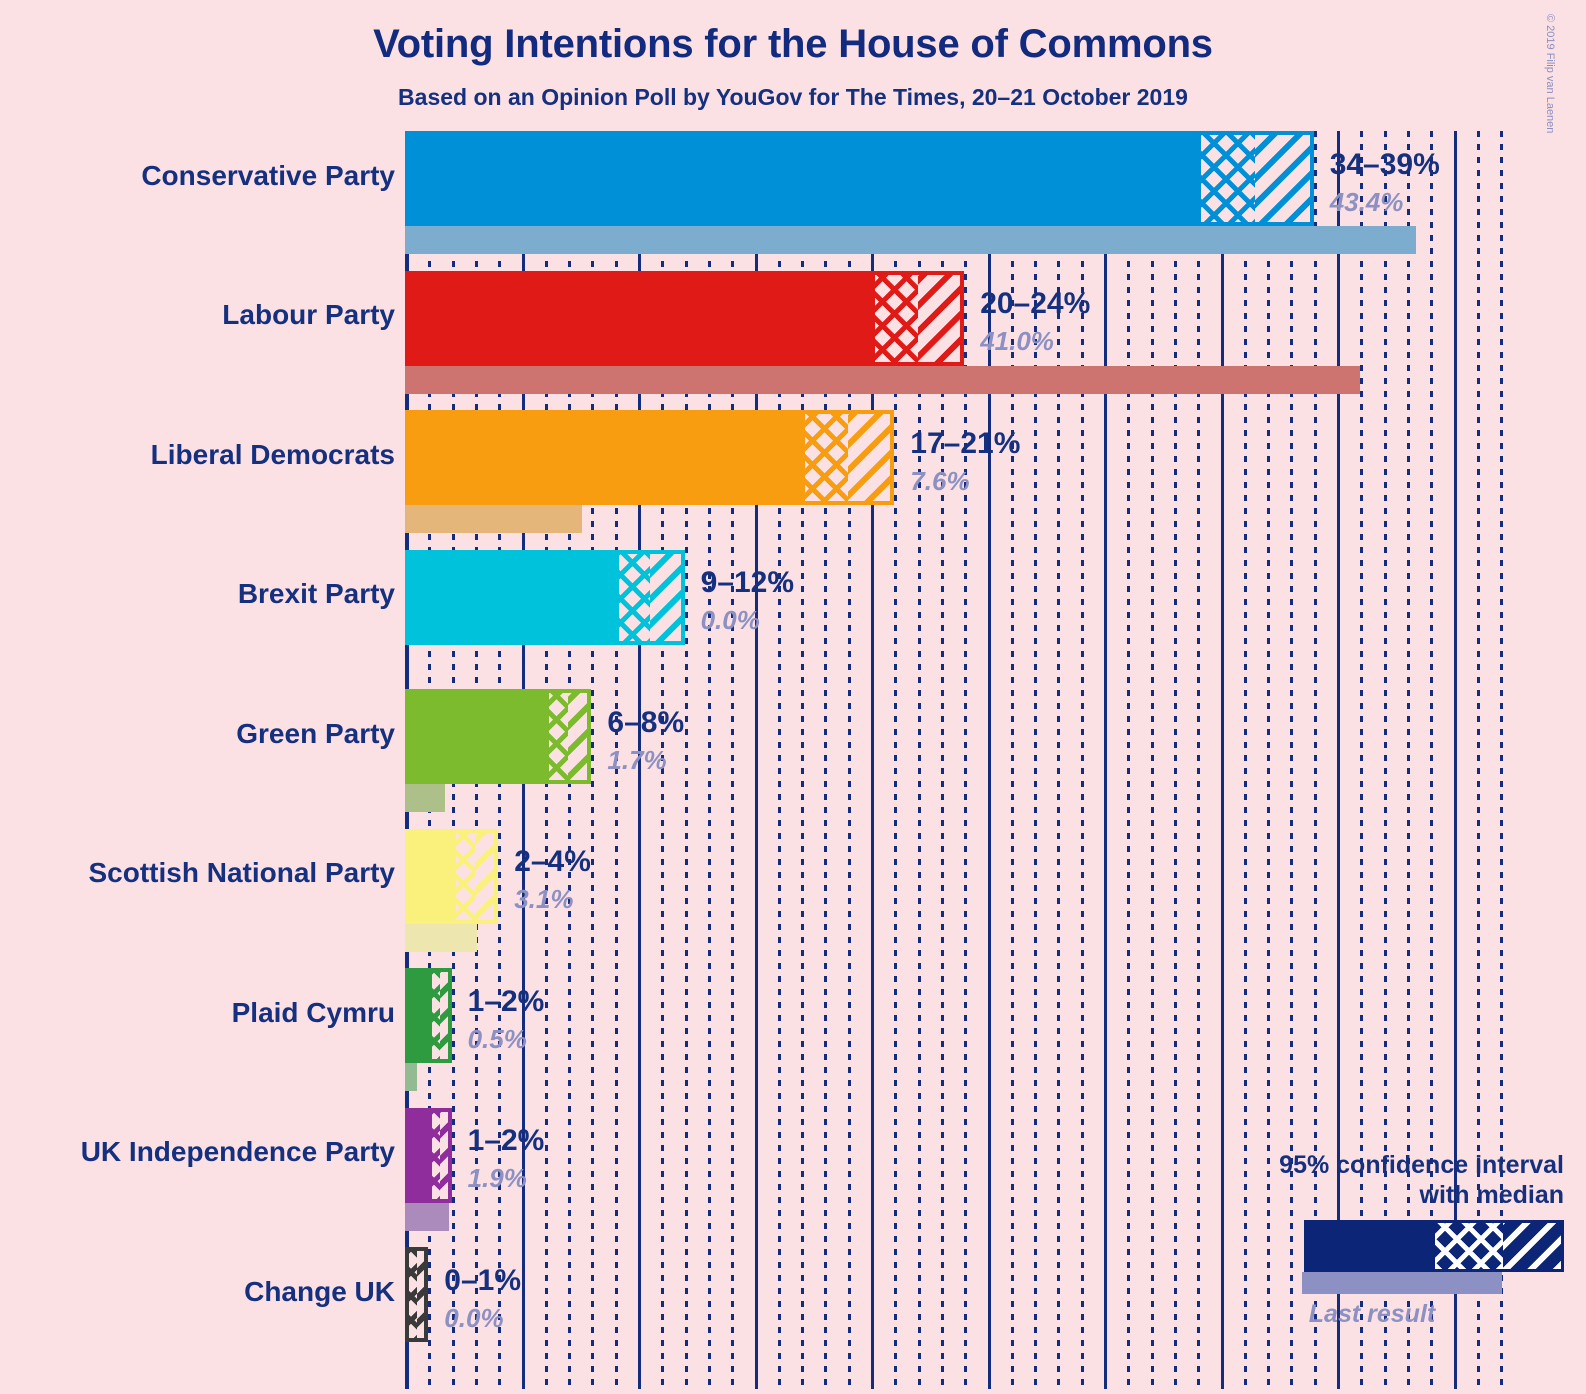 This screenshot has height=1394, width=1586. I want to click on ci-range-label: 9–12%, so click(747, 582).